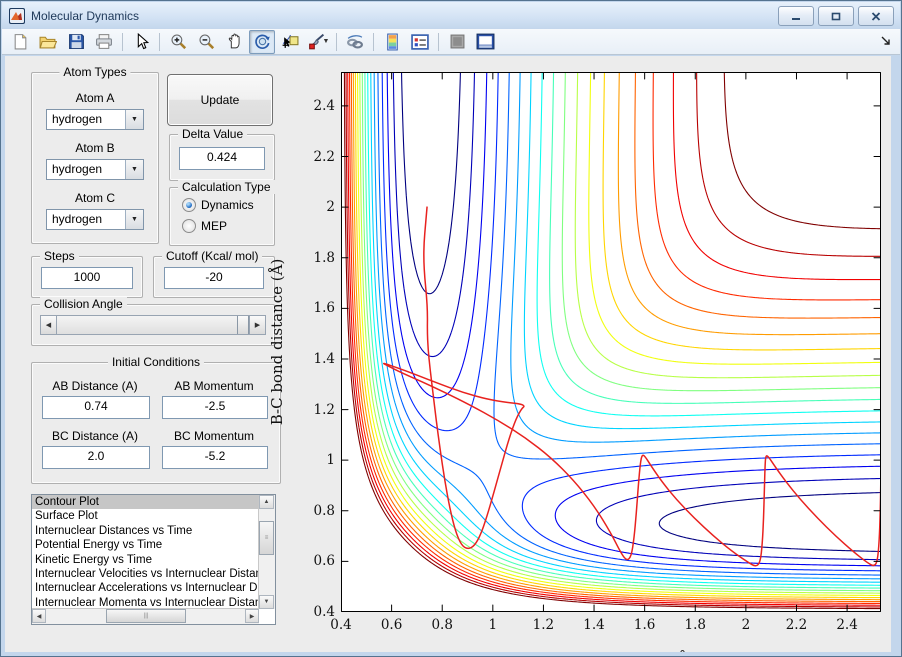 The width and height of the screenshot is (902, 657). Describe the element at coordinates (457, 42) in the screenshot. I see `hide-plot-tools-button` at that location.